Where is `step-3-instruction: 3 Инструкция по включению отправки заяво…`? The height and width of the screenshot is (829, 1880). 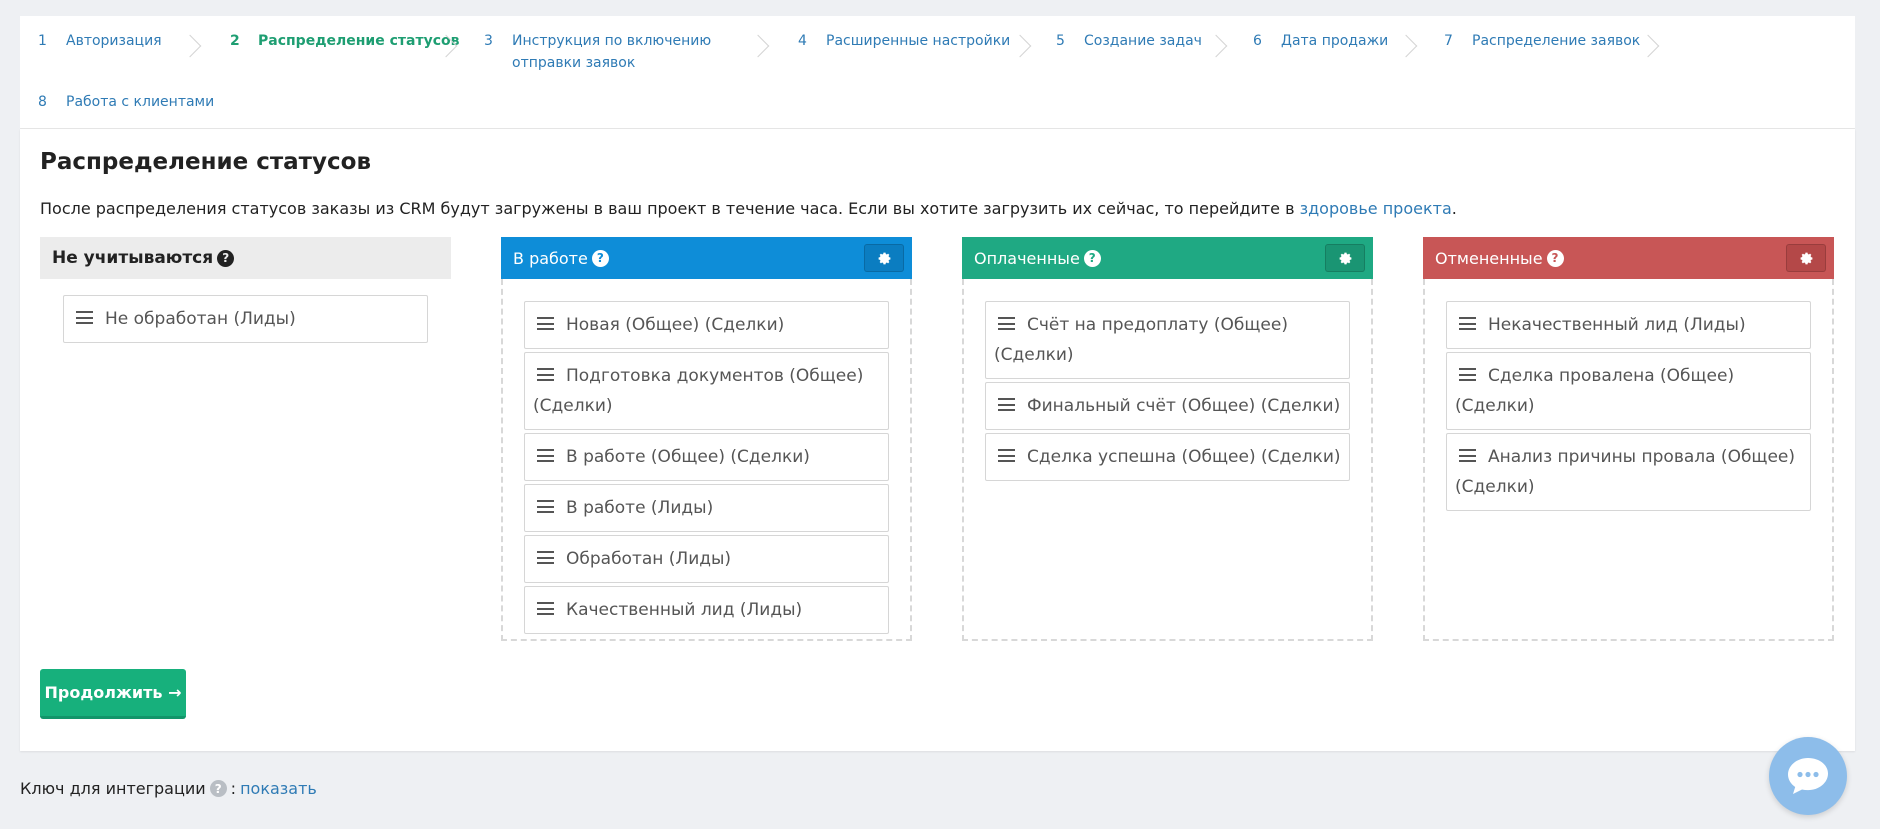
step-3-instruction: 3 Инструкция по включению отправки заяво… is located at coordinates (600, 52).